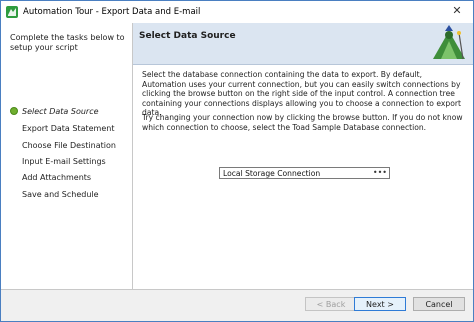 The width and height of the screenshot is (474, 322). What do you see at coordinates (303, 44) in the screenshot?
I see `page-header: Select Data Source` at bounding box center [303, 44].